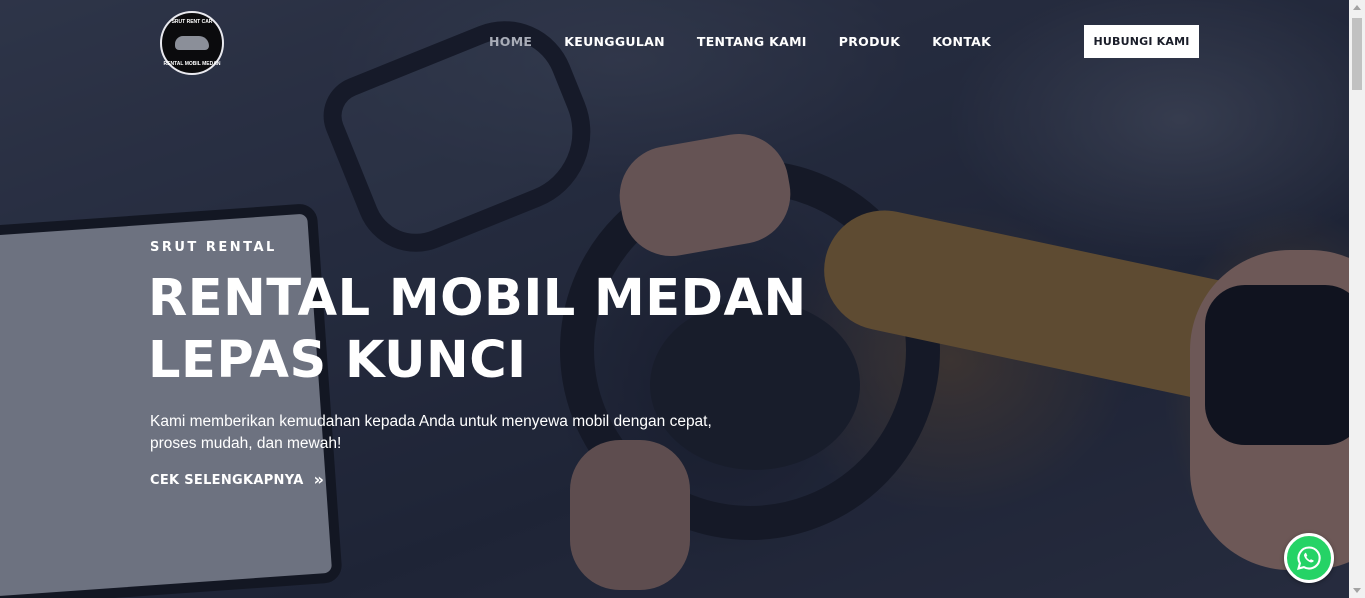 Image resolution: width=1365 pixels, height=598 pixels. I want to click on nav-item-keunggulan: KEUNGGULAN, so click(614, 41).